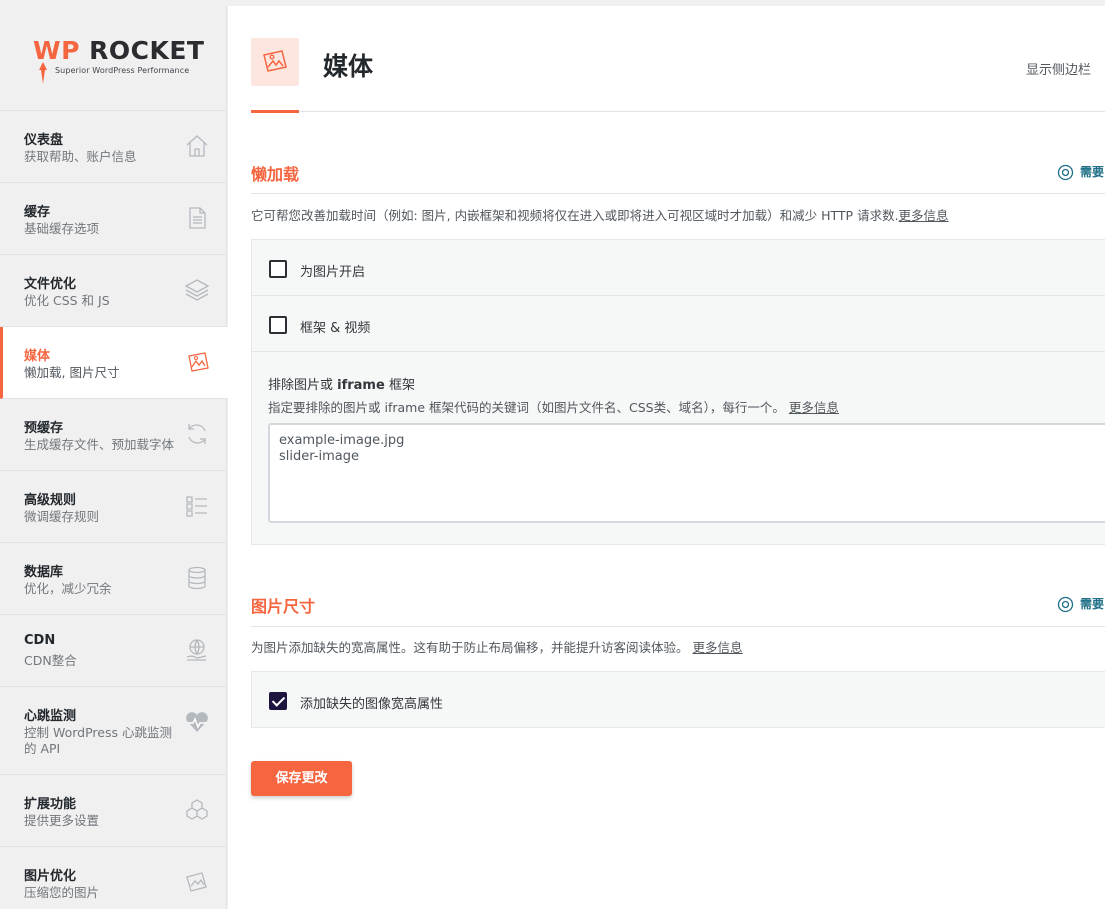  I want to click on sidebar-item-subtitle: 控制 WordPress 心跳监测的 API, so click(98, 740).